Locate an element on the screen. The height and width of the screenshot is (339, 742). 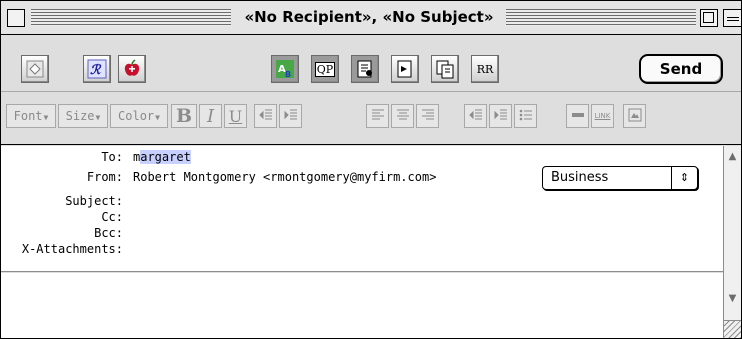
decrease-margin-icon is located at coordinates (475, 116).